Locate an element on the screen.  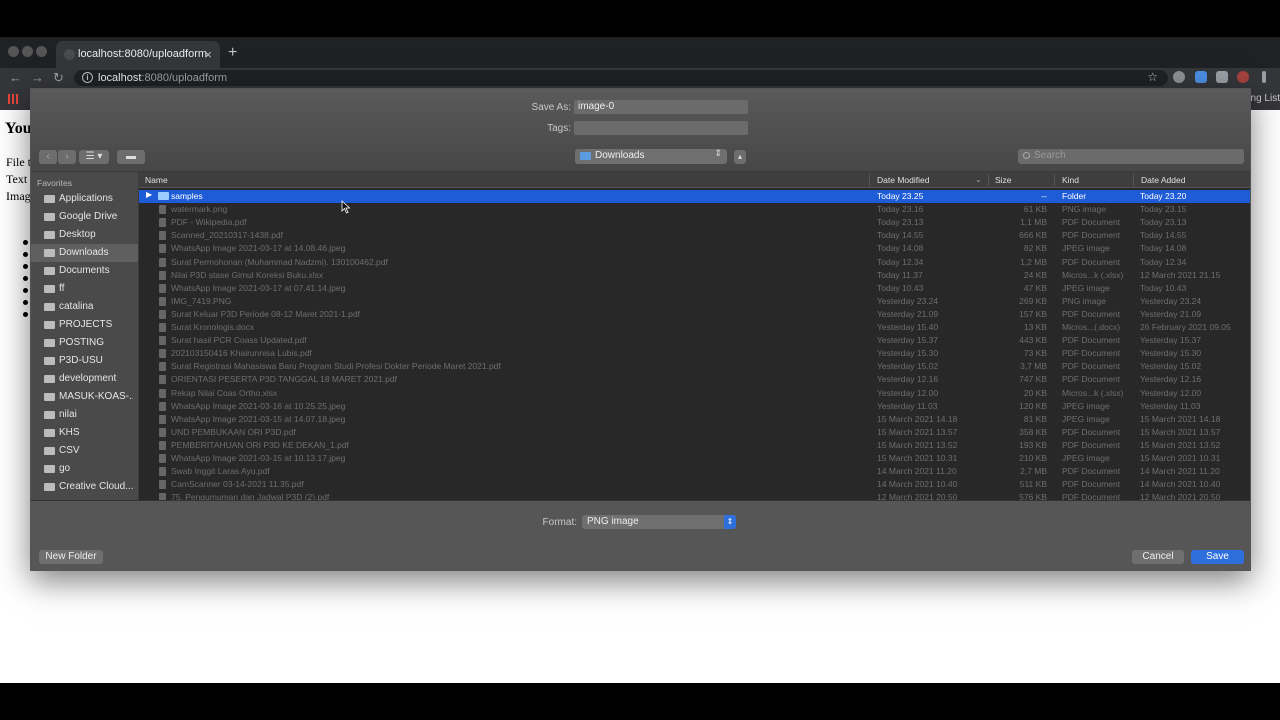
folder-icon is located at coordinates (49, 379).